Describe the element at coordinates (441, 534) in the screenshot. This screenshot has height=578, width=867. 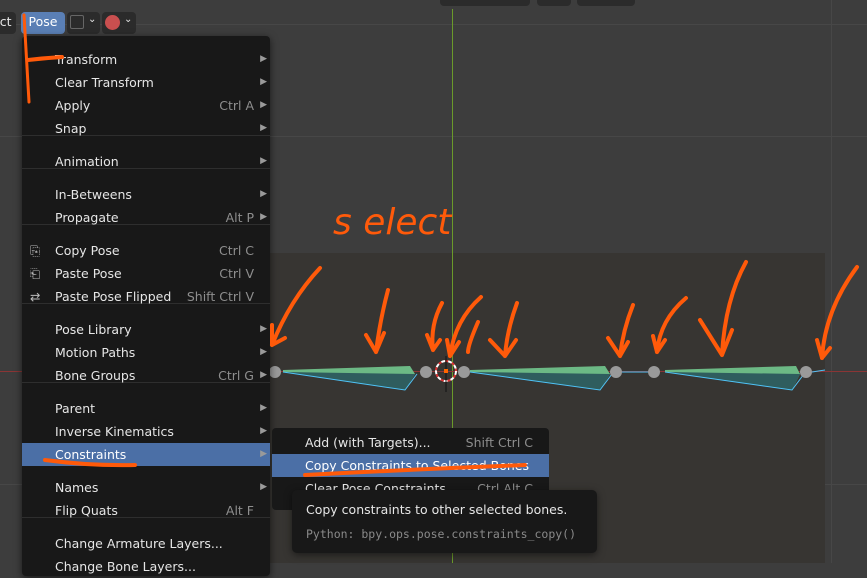
I see `tooltip-python: Python: bpy.ops.pose.constraints_copy()` at that location.